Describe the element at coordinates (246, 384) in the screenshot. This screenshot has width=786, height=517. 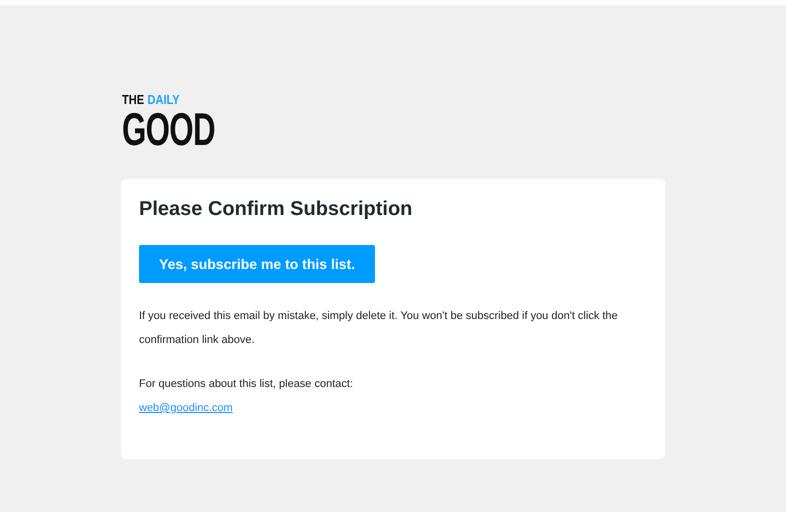
I see `contact-text: For questions about this list, please contact:` at that location.